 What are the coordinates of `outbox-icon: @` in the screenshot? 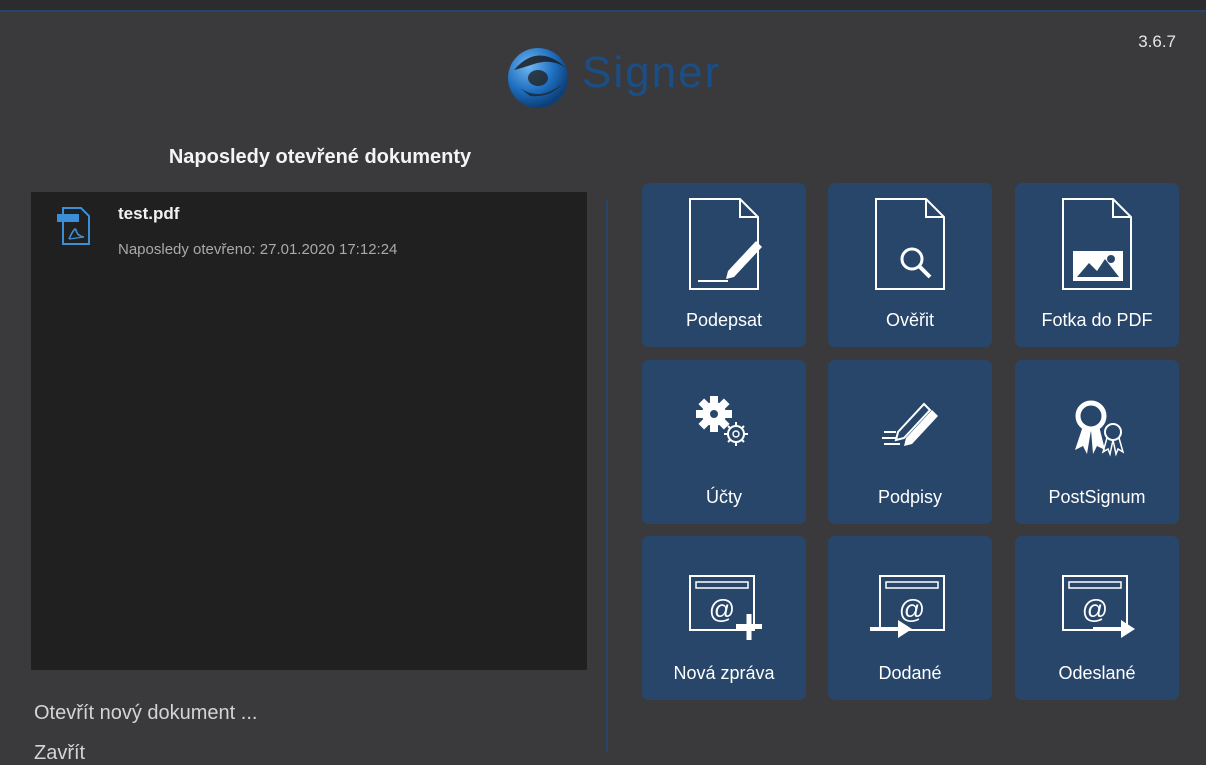 It's located at (1098, 606).